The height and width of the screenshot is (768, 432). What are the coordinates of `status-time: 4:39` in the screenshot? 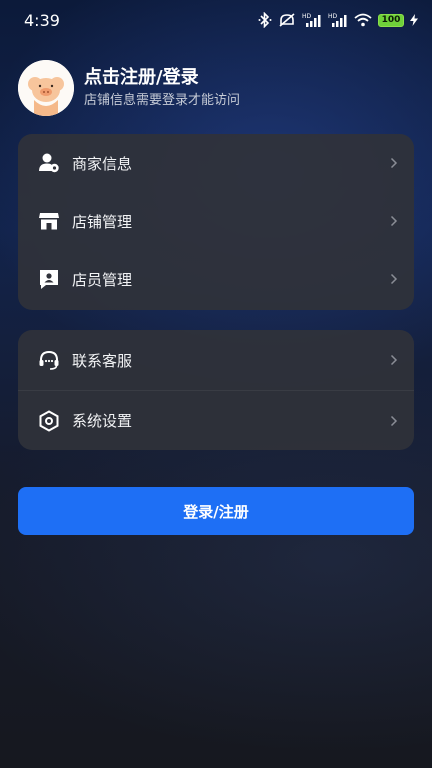 It's located at (42, 20).